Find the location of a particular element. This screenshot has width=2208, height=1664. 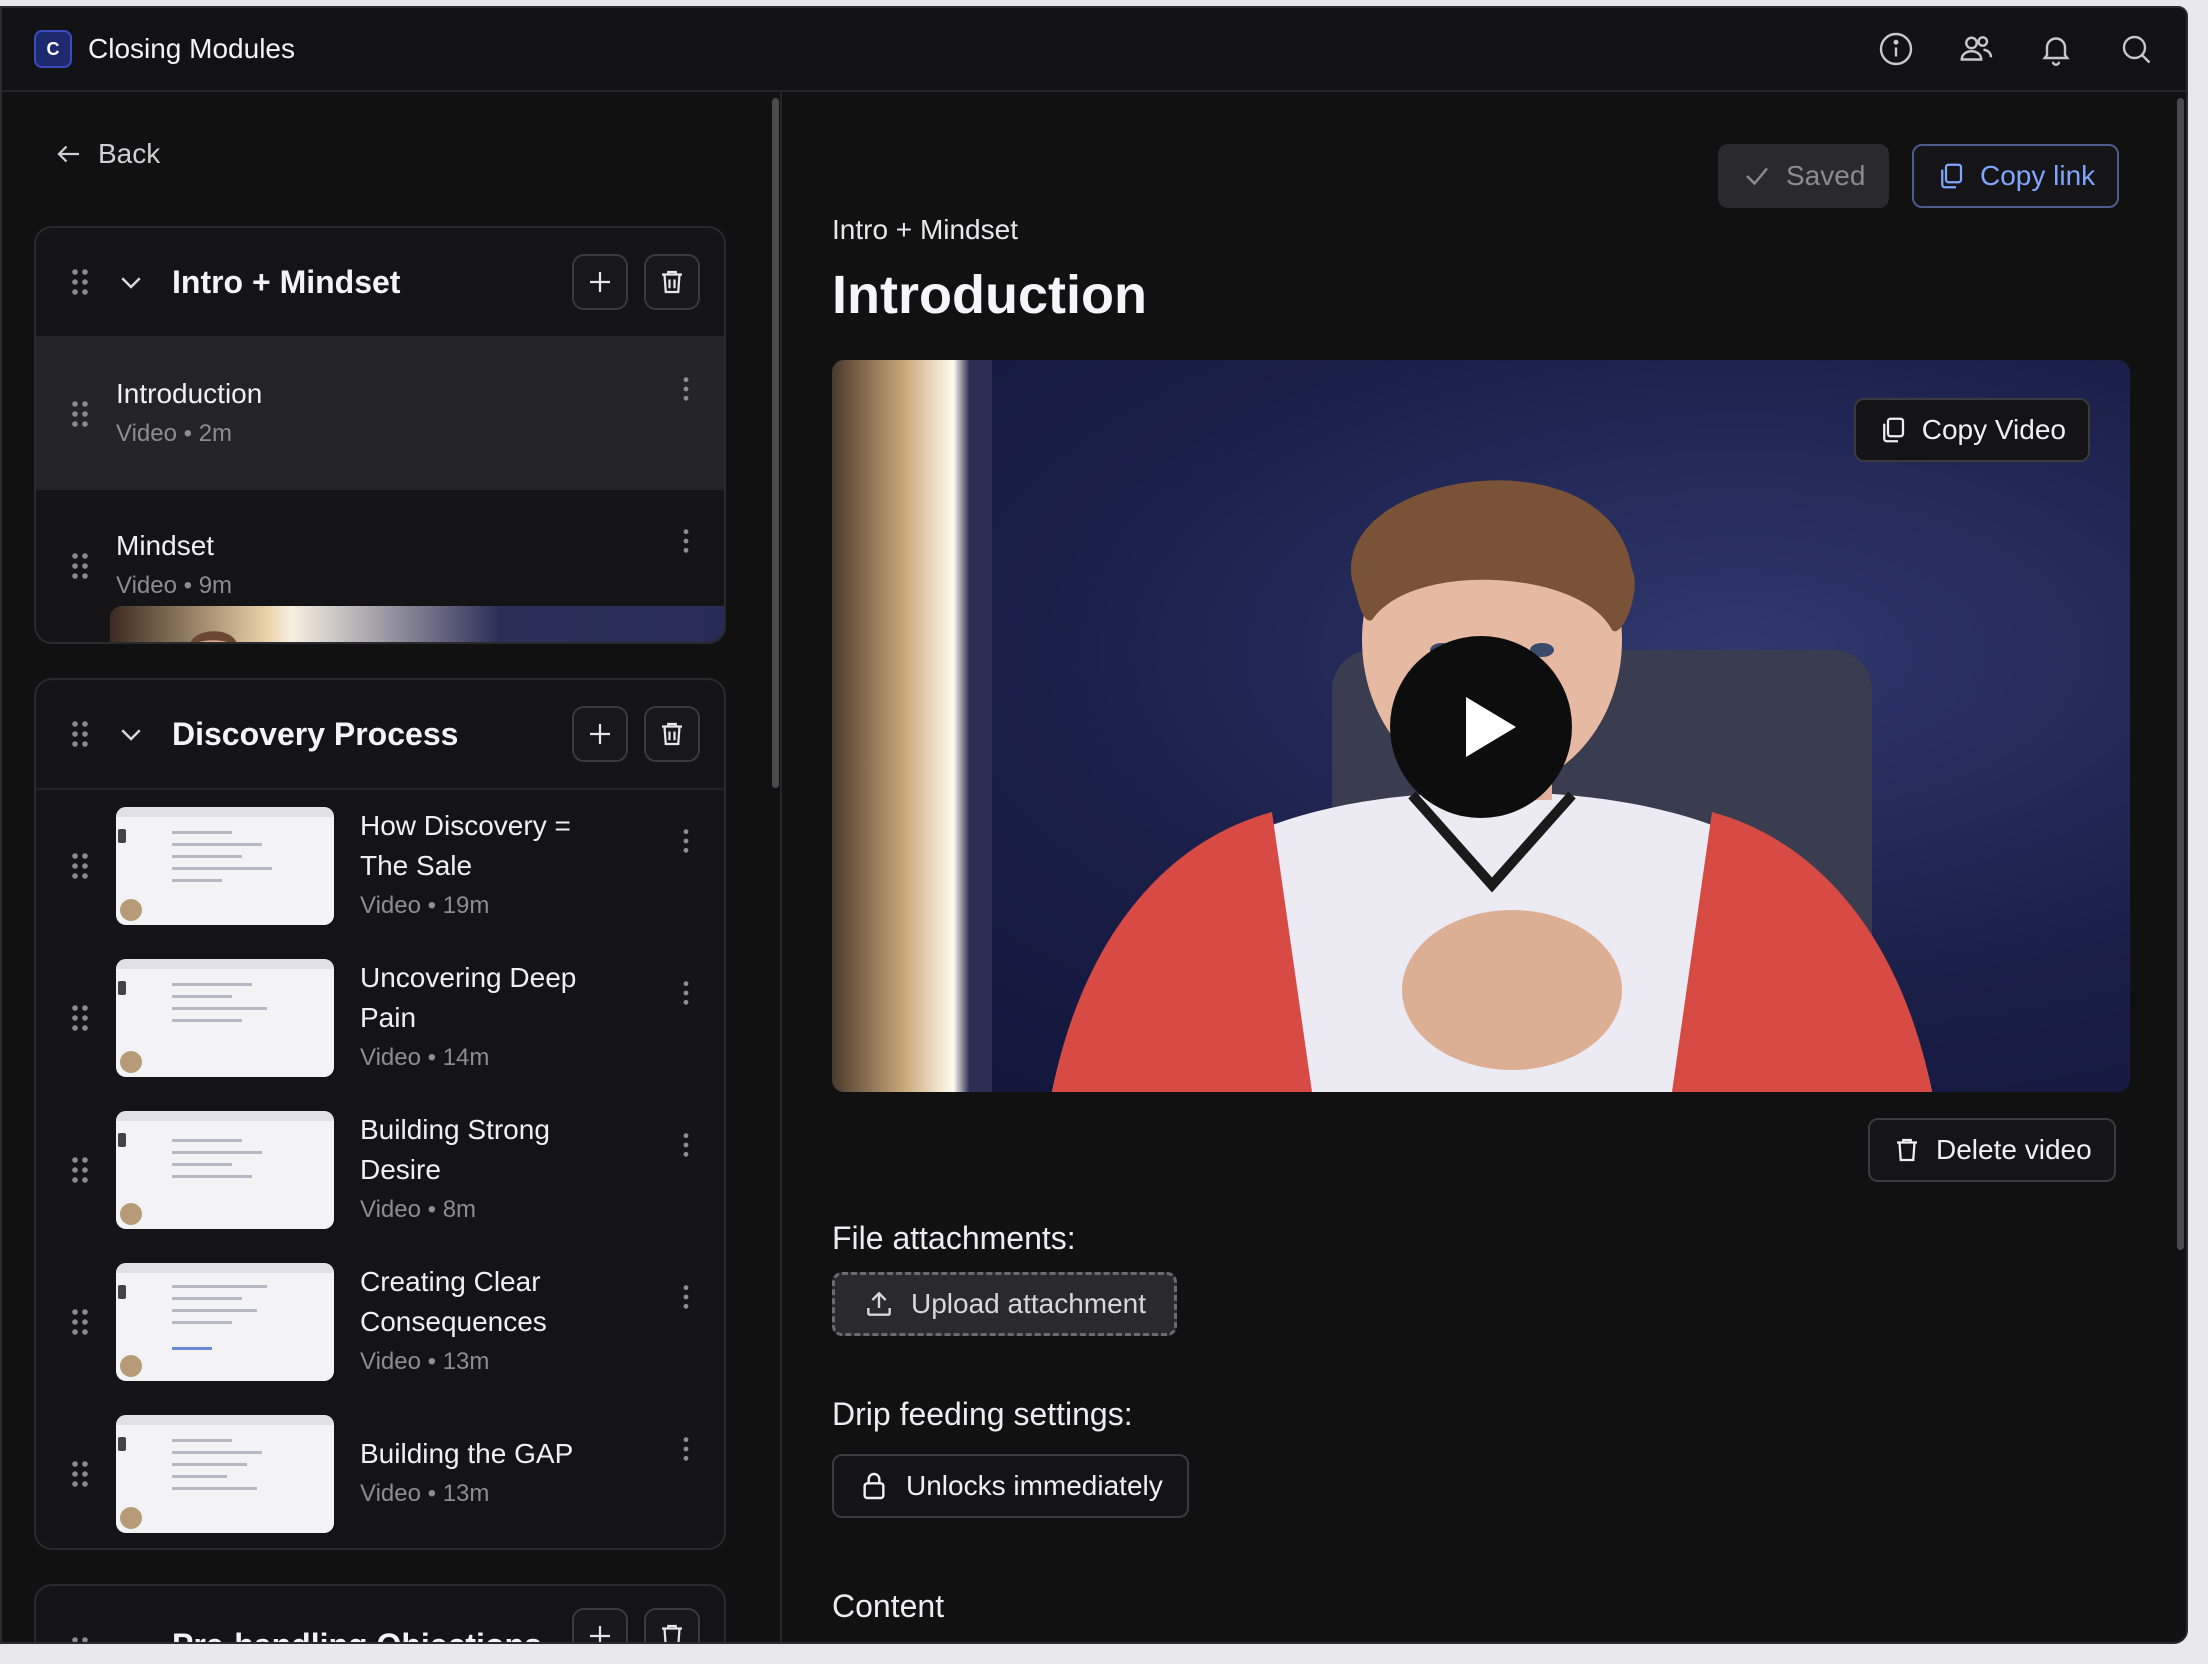

saved-button: Saved is located at coordinates (1804, 176).